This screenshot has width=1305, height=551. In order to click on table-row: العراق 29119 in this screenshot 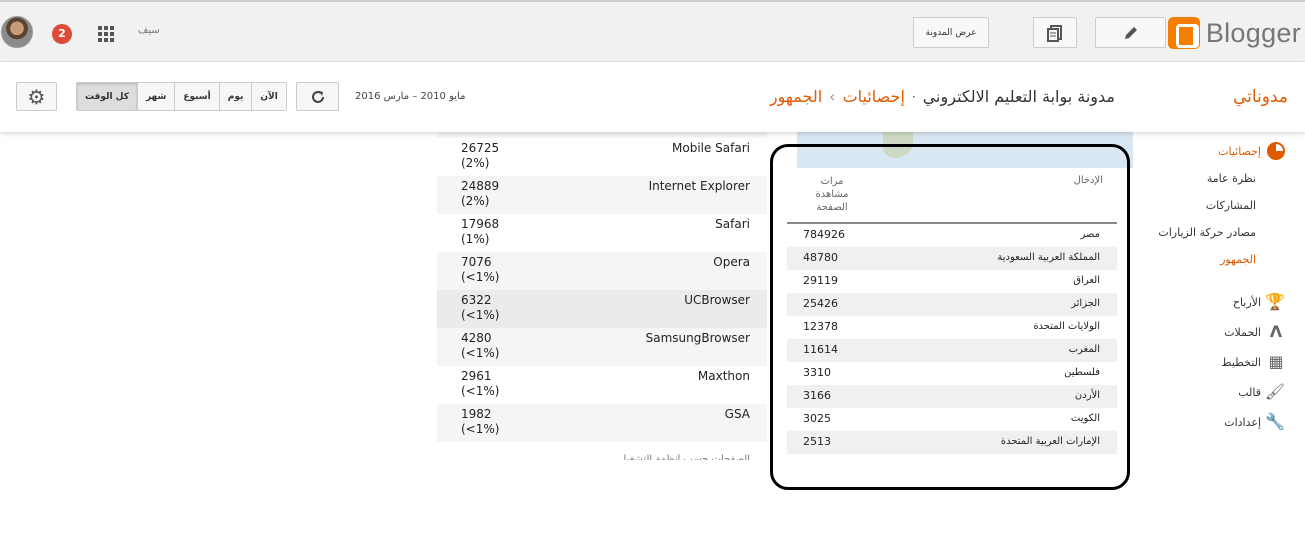, I will do `click(952, 281)`.